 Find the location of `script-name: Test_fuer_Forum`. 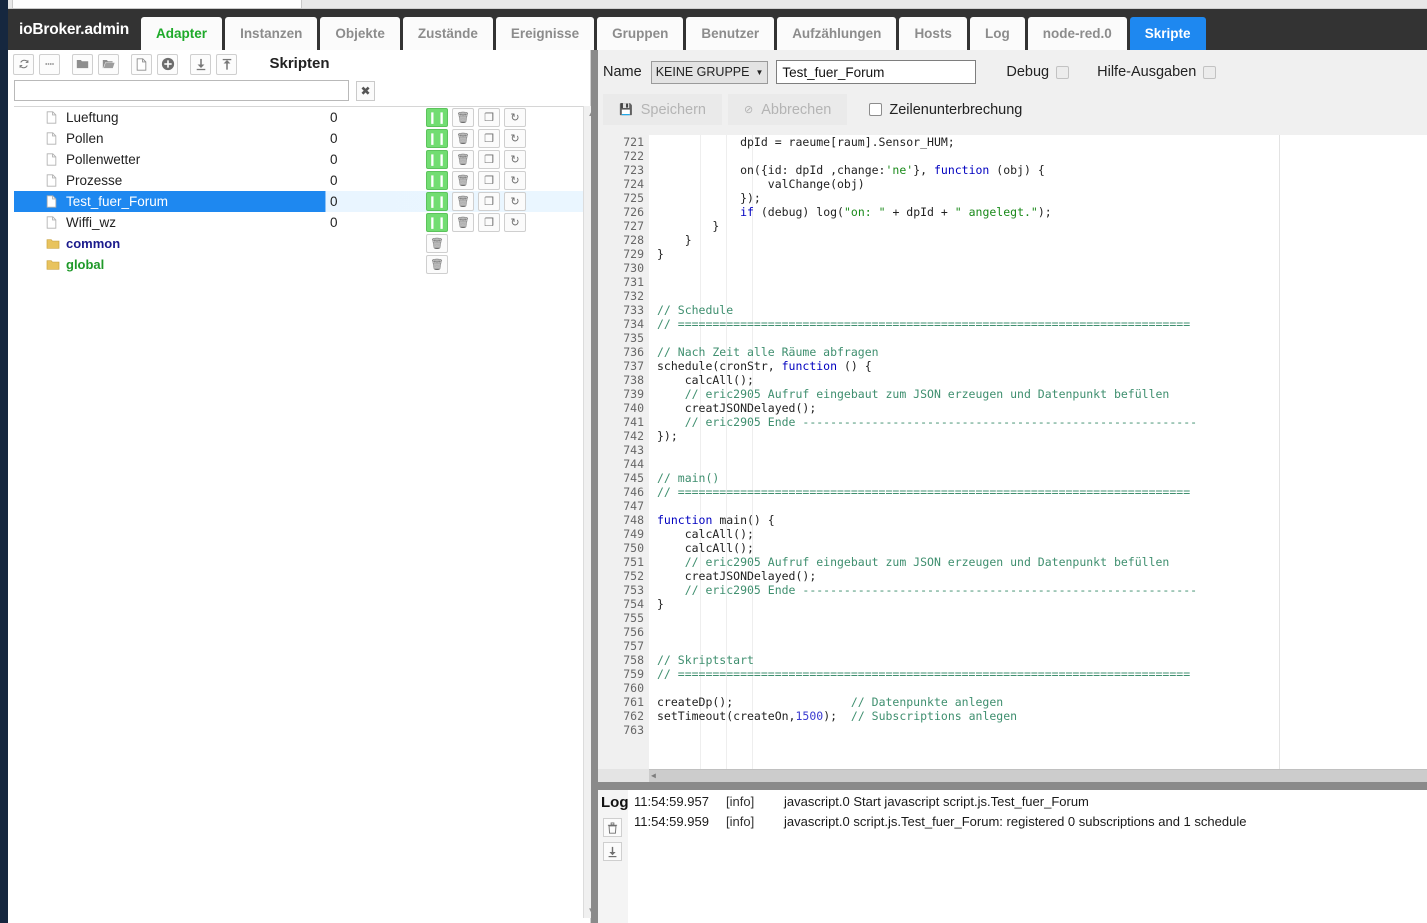

script-name: Test_fuer_Forum is located at coordinates (117, 201).